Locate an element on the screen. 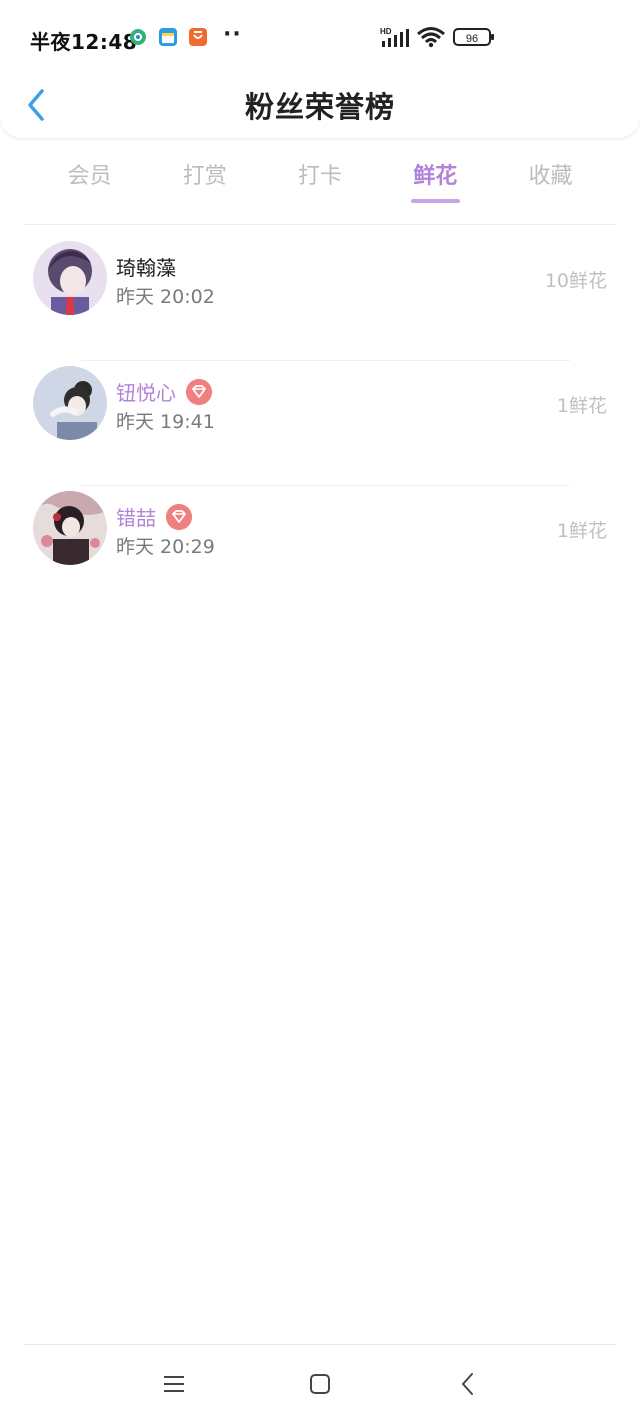 The width and height of the screenshot is (640, 1422). menu-icon is located at coordinates (174, 1384).